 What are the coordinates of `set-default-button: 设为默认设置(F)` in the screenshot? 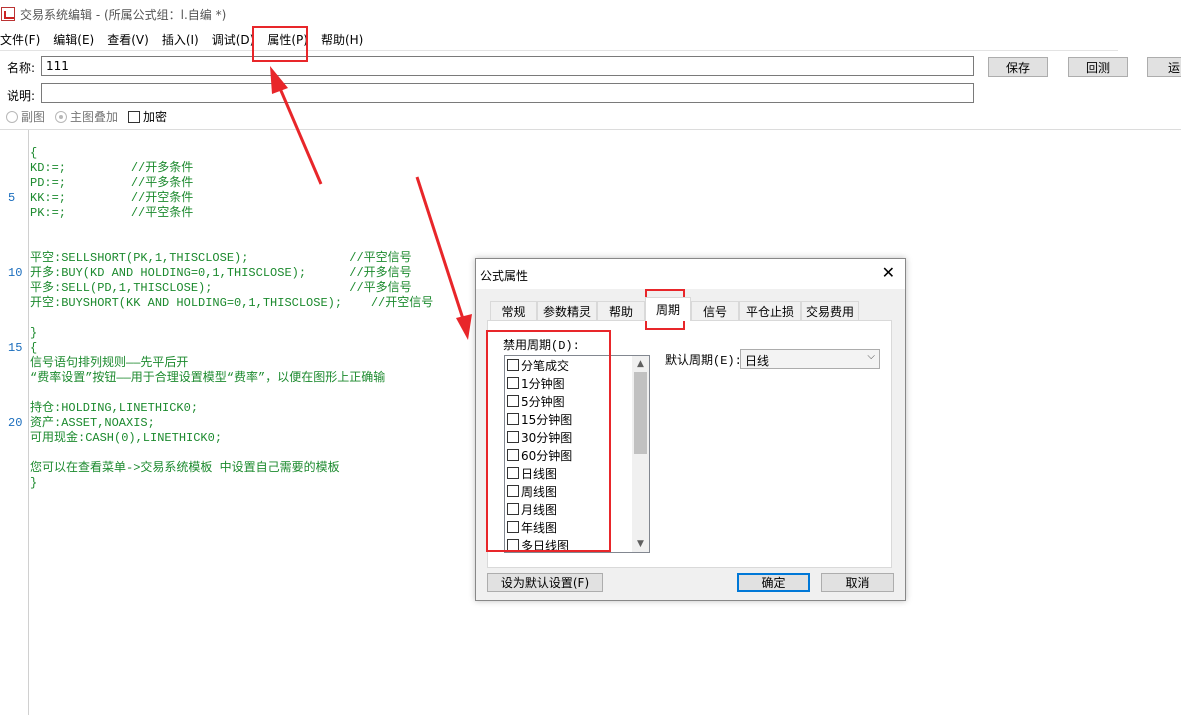 It's located at (545, 582).